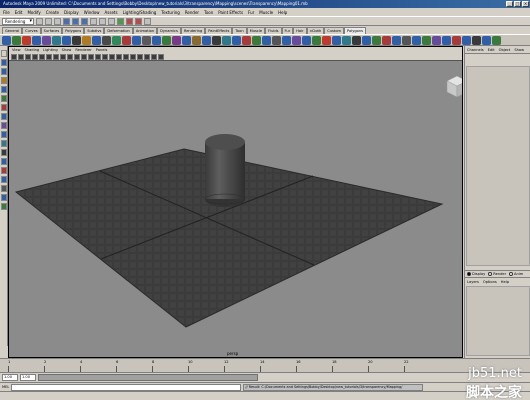  I want to click on menu-render: Render, so click(192, 12).